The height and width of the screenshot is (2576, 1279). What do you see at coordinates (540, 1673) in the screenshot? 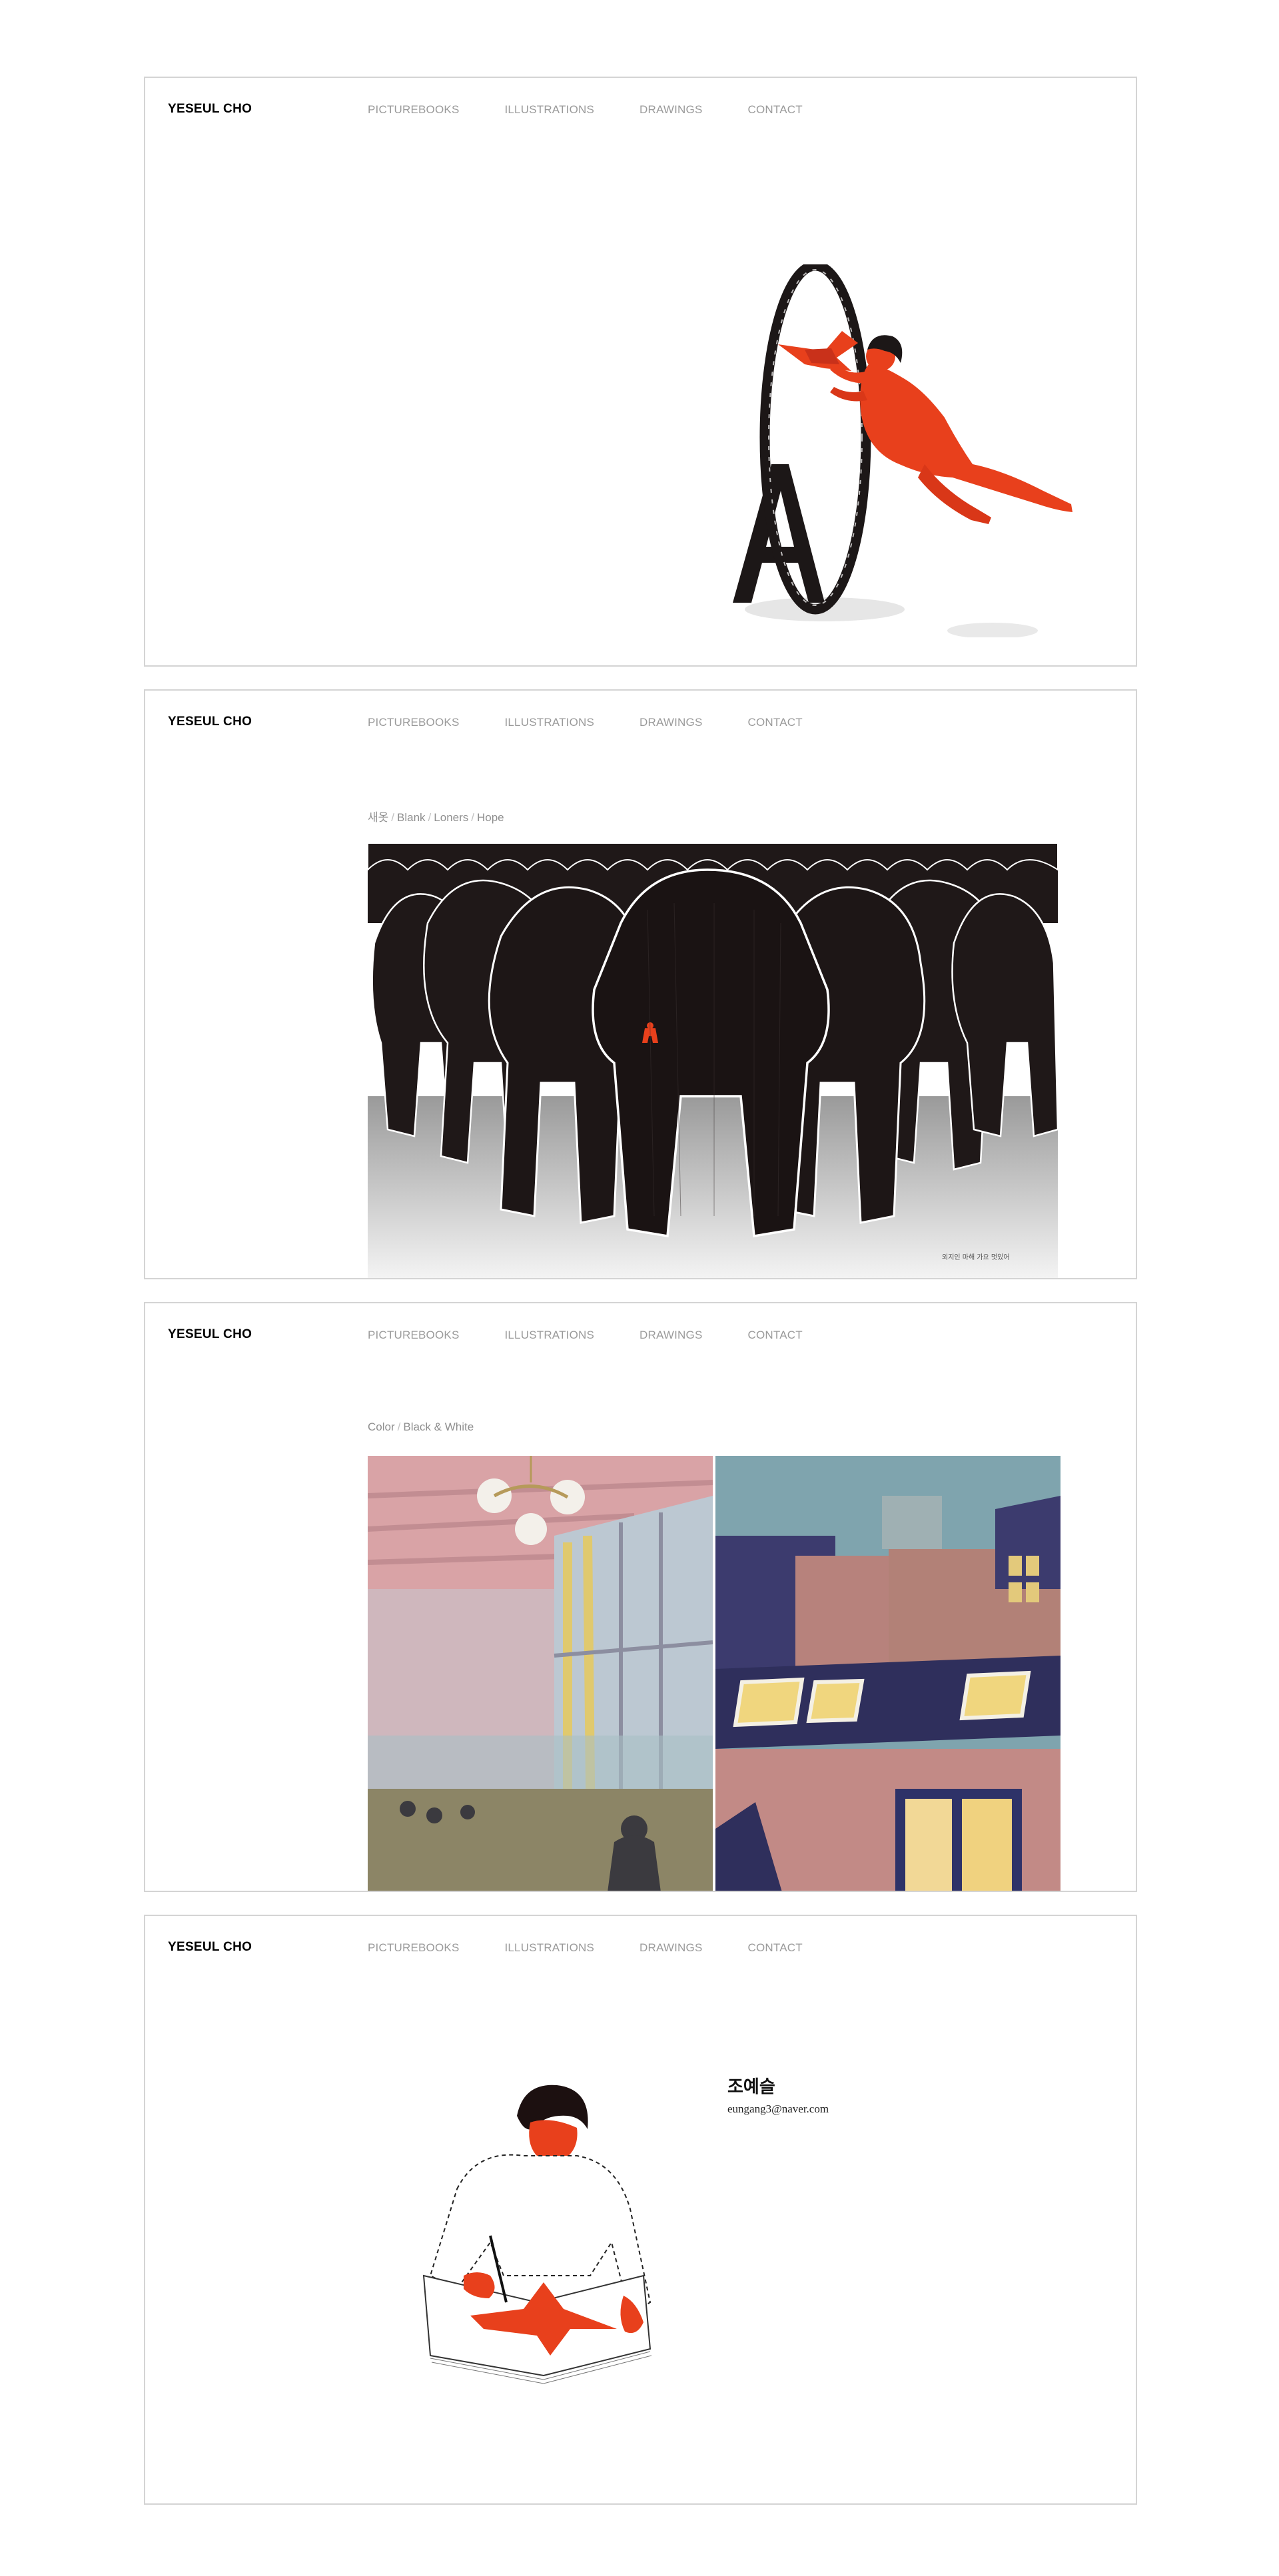
I see `cafe-painting` at bounding box center [540, 1673].